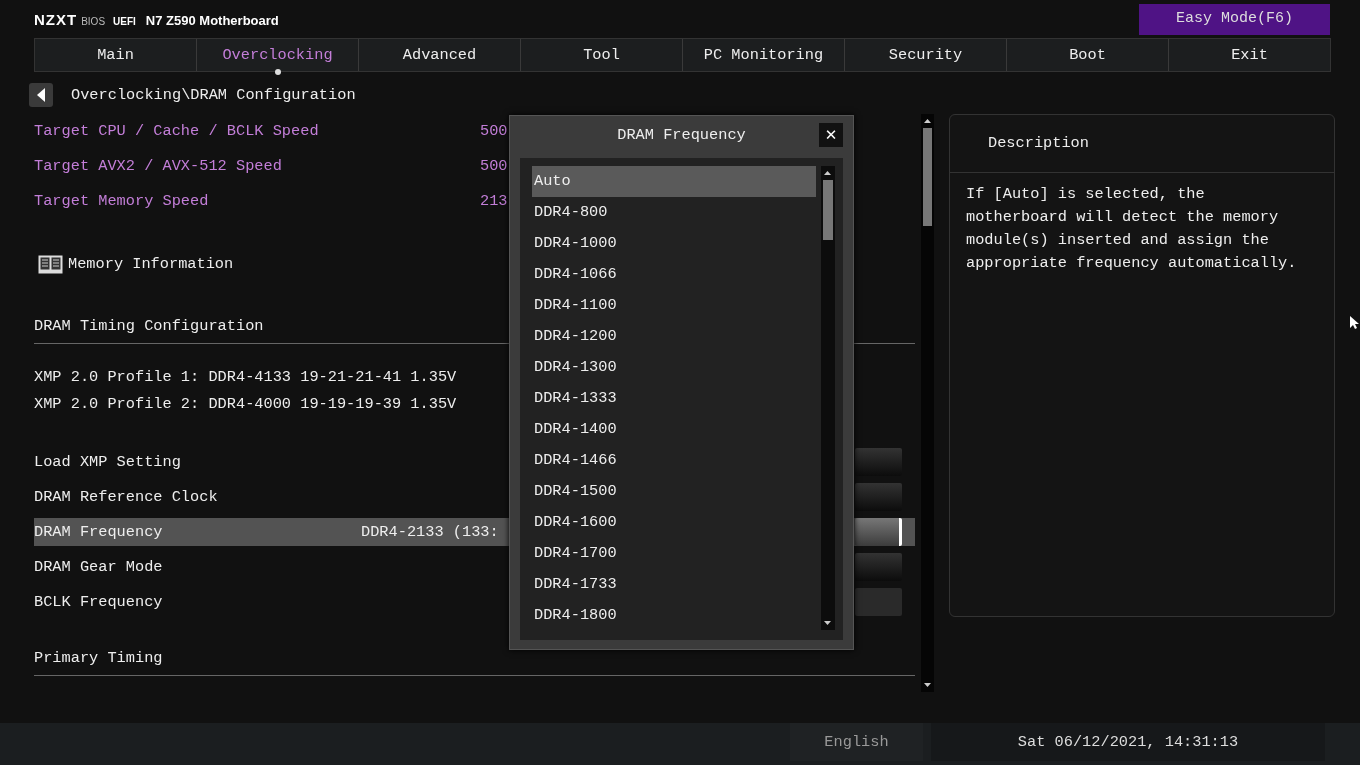 This screenshot has height=765, width=1360. What do you see at coordinates (1142, 144) in the screenshot?
I see `panel-title: Description` at bounding box center [1142, 144].